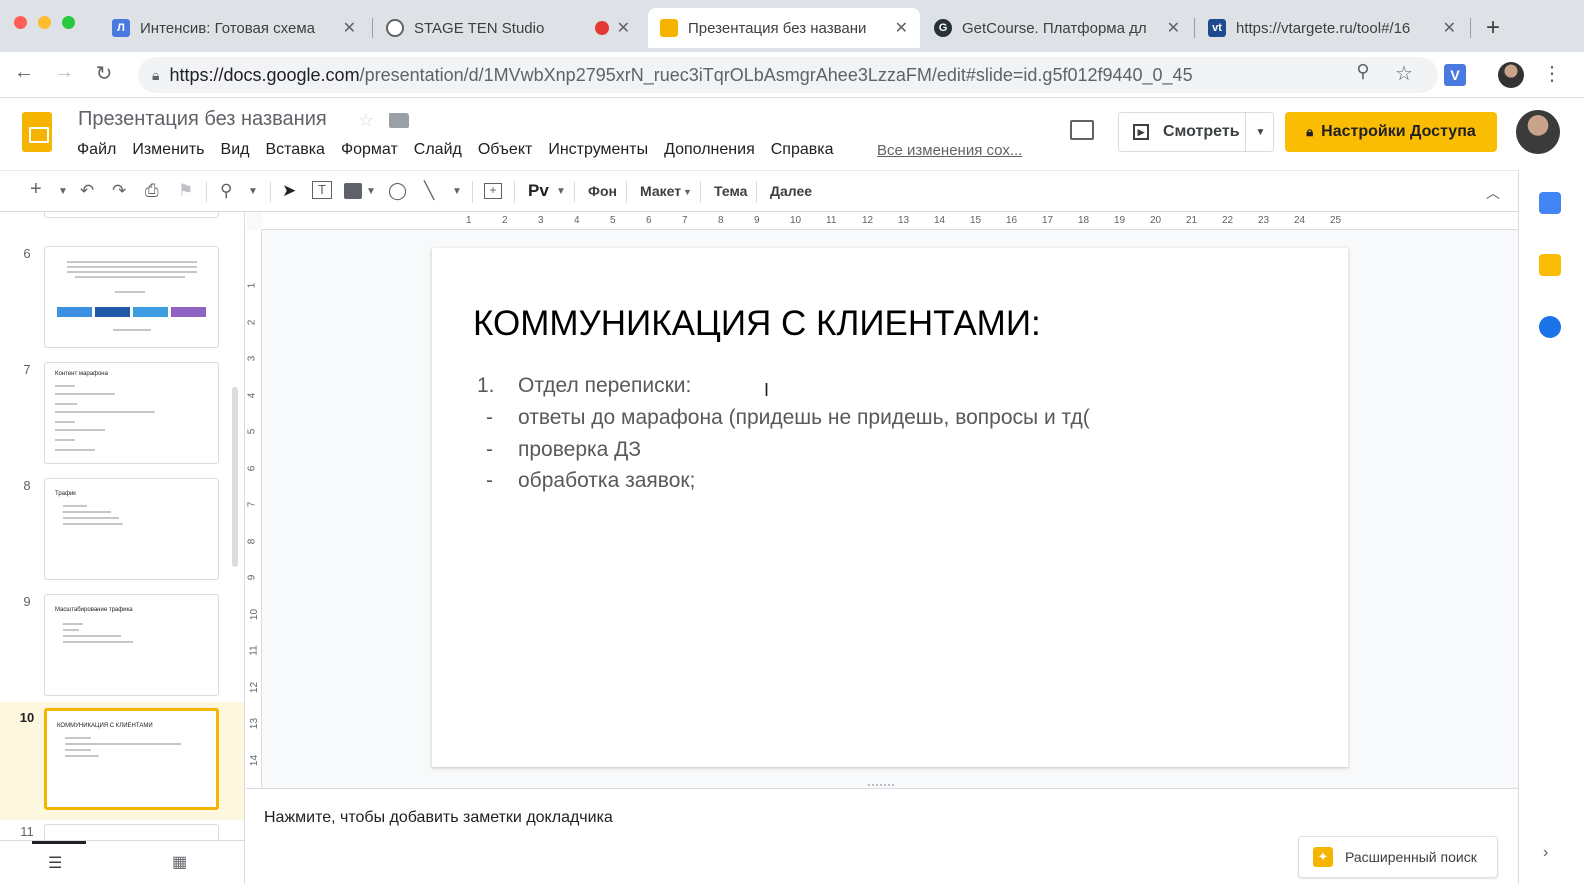 The height and width of the screenshot is (884, 1584). Describe the element at coordinates (36, 189) in the screenshot. I see `new-slide-icon: +` at that location.